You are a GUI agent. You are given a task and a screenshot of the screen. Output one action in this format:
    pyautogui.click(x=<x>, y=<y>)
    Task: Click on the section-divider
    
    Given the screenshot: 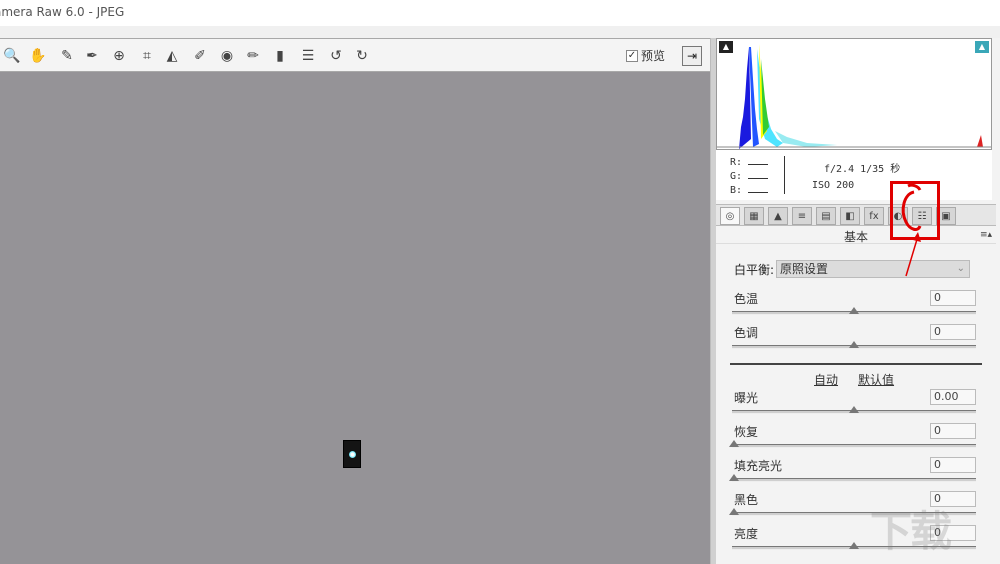 What is the action you would take?
    pyautogui.click(x=856, y=364)
    